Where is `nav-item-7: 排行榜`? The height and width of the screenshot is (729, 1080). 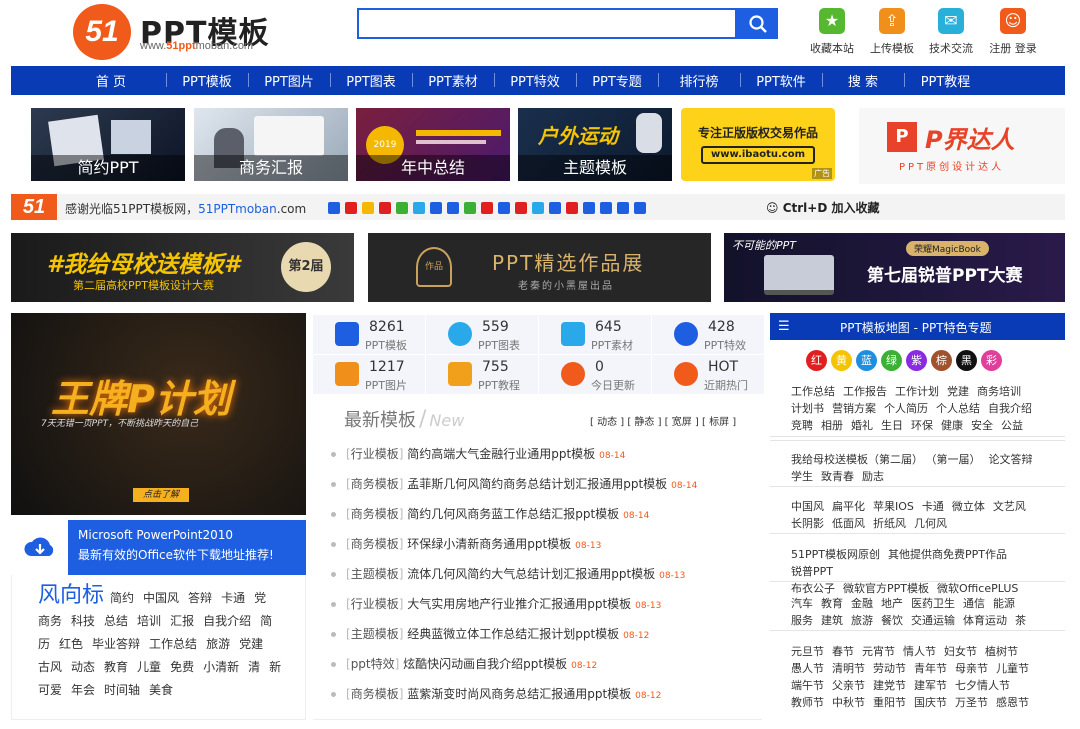
nav-item-7: 排行榜 is located at coordinates (699, 80).